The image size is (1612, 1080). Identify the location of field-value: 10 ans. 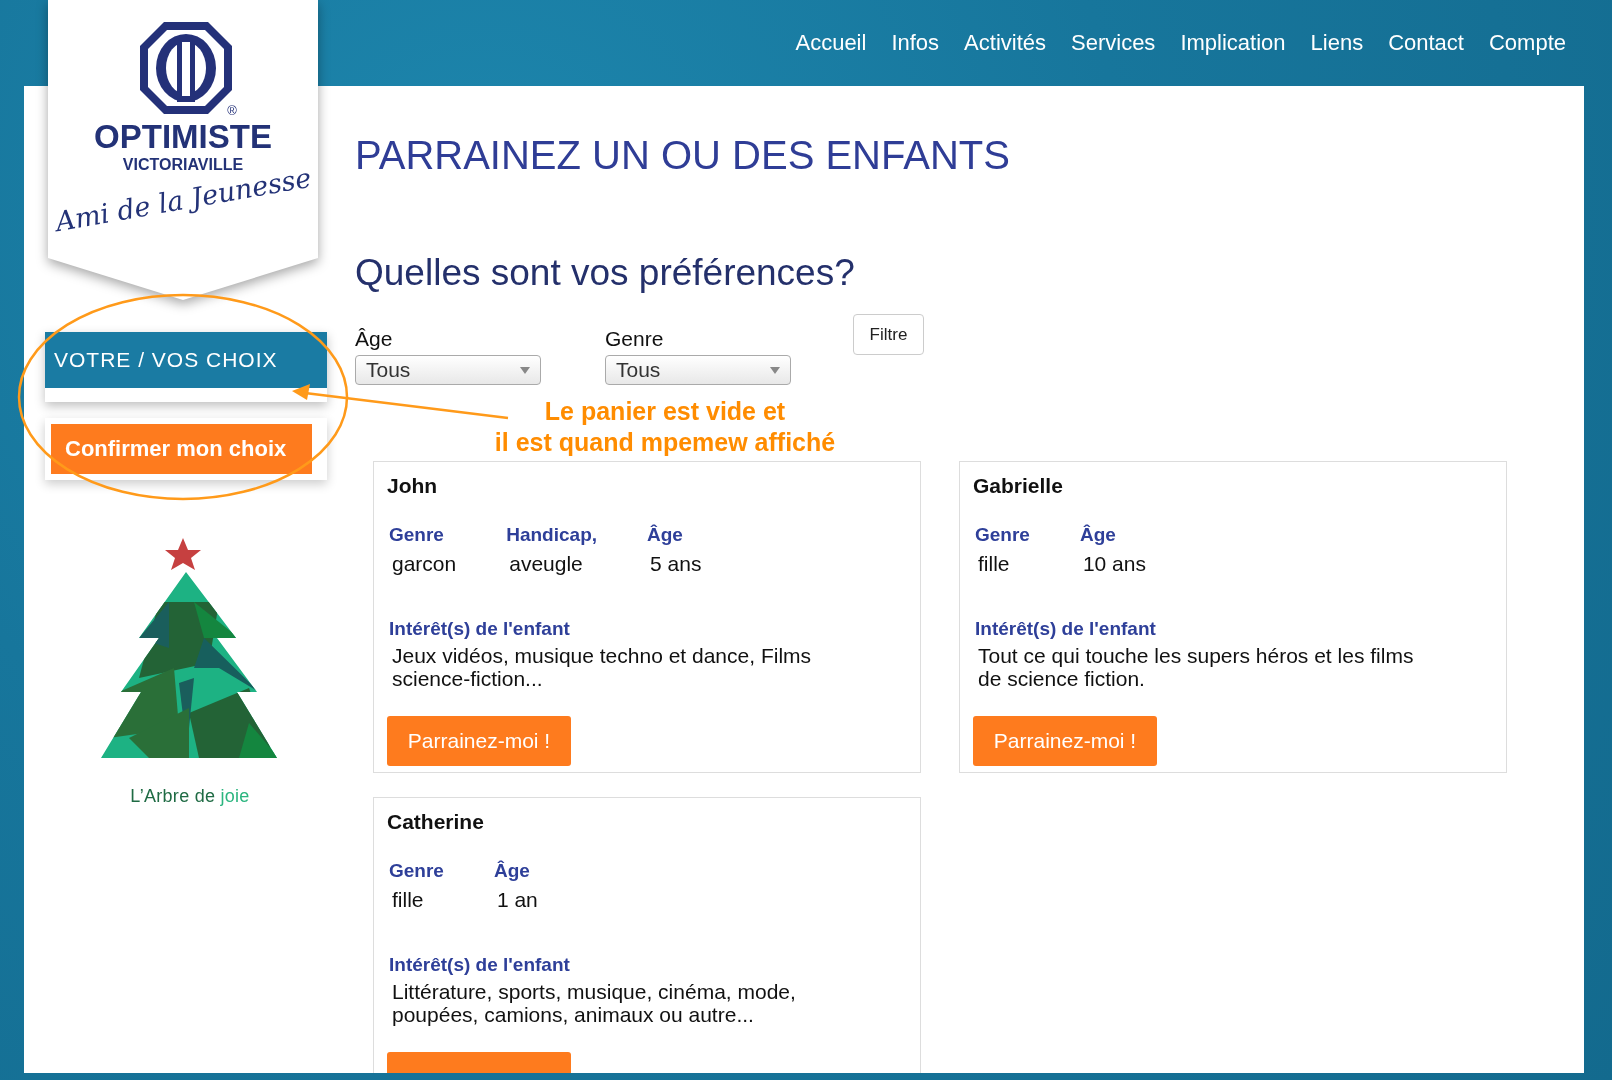
(1113, 564).